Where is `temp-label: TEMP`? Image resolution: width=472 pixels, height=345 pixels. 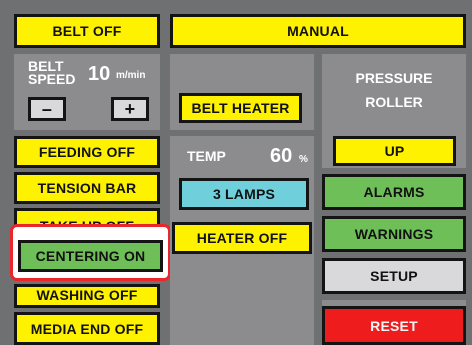 temp-label: TEMP is located at coordinates (206, 156).